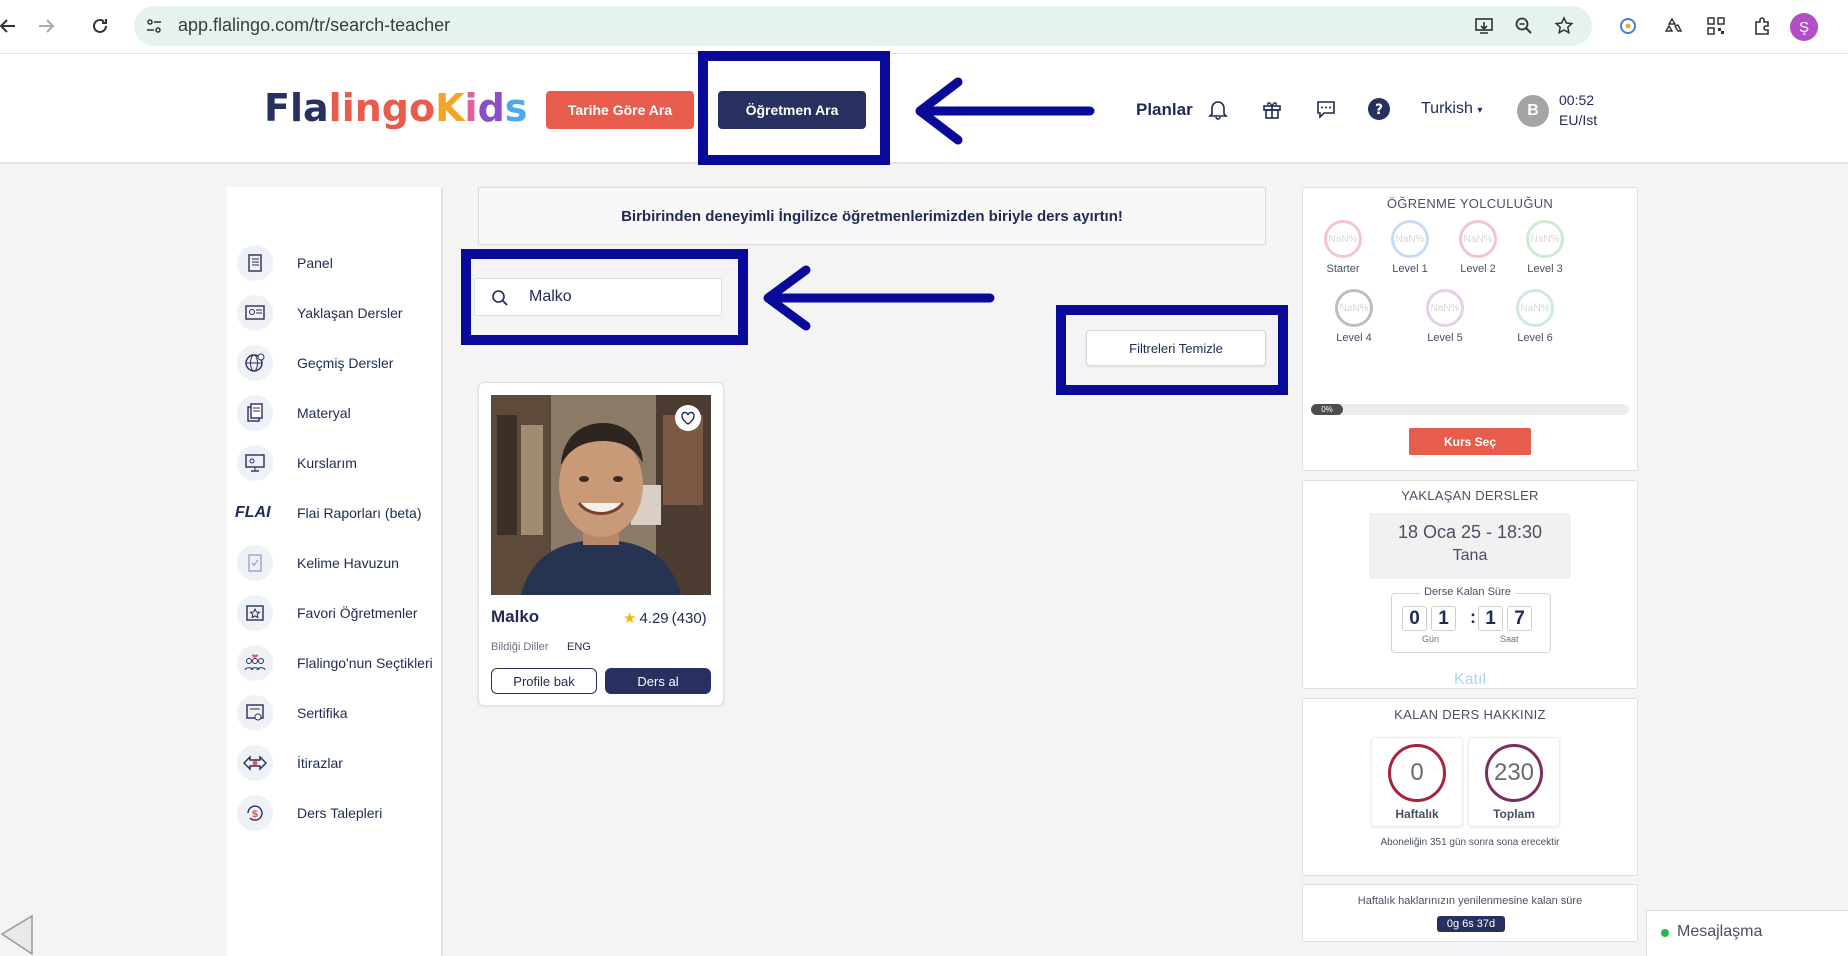 This screenshot has height=956, width=1848. What do you see at coordinates (1470, 441) in the screenshot?
I see `choose-course-button: Kurs Seç` at bounding box center [1470, 441].